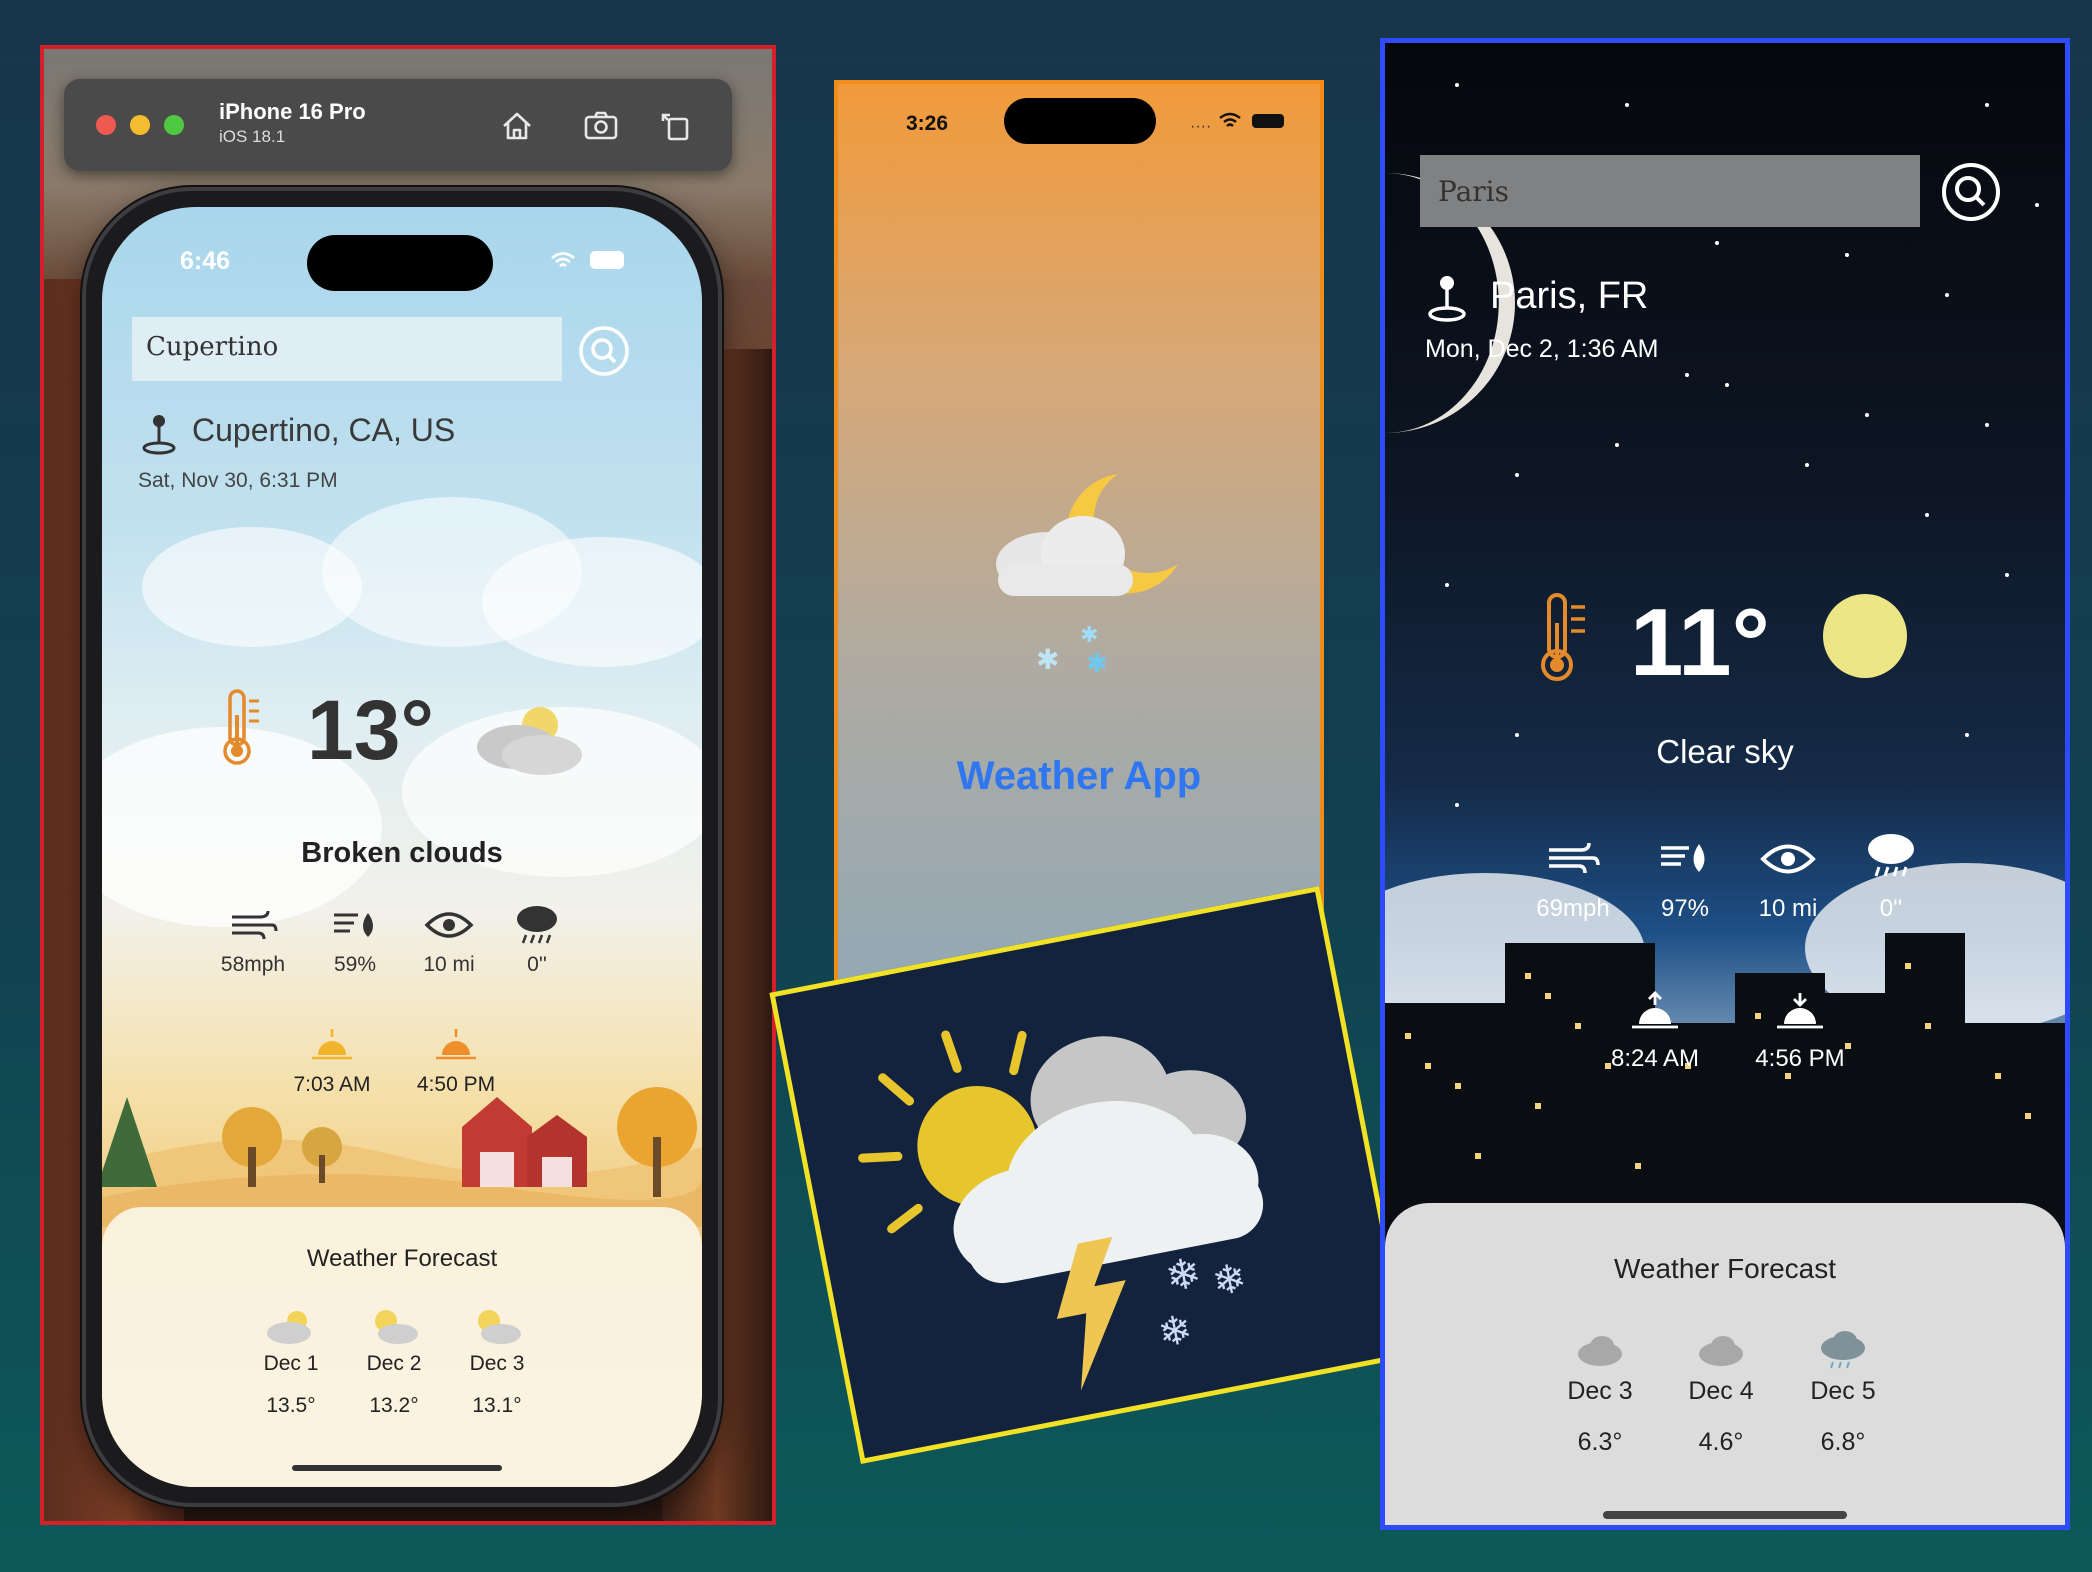  Describe the element at coordinates (398, 125) in the screenshot. I see `simulator-toolbar: iPhone 16 Pro iOS 18.1` at that location.